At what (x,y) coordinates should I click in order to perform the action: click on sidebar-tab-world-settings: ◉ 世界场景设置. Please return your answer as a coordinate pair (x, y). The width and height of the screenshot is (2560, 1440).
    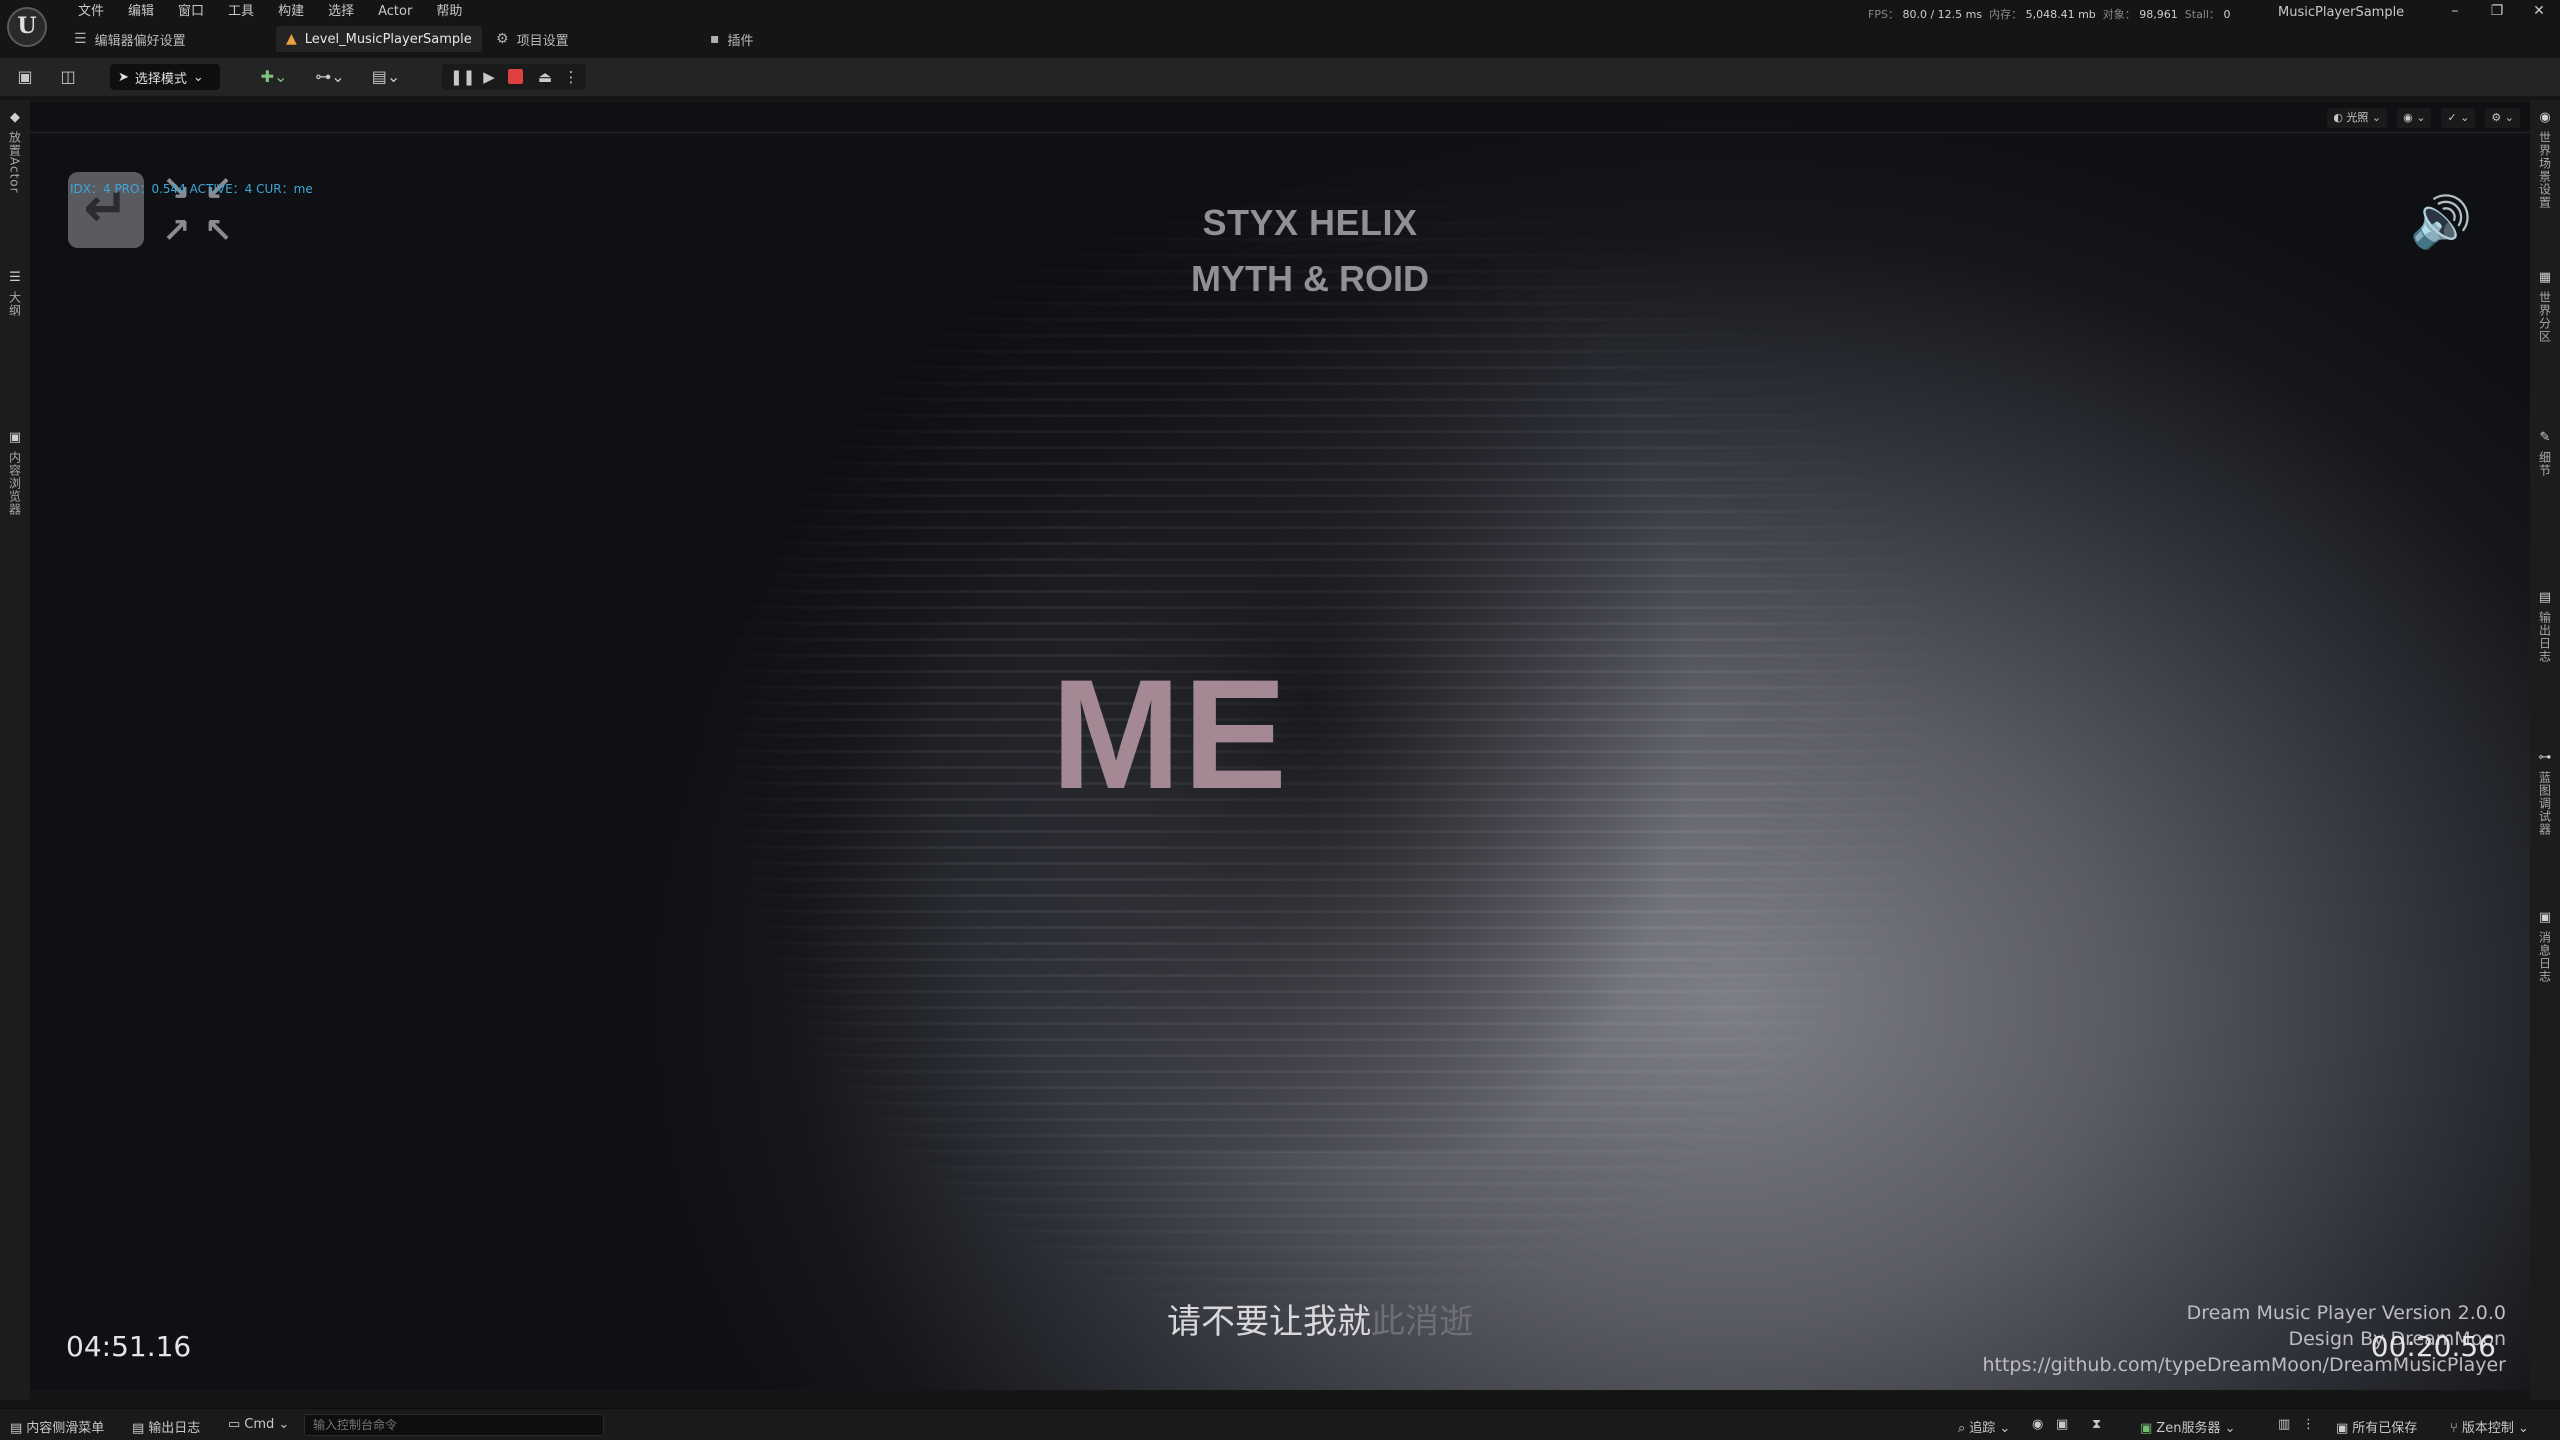
    Looking at the image, I should click on (2545, 161).